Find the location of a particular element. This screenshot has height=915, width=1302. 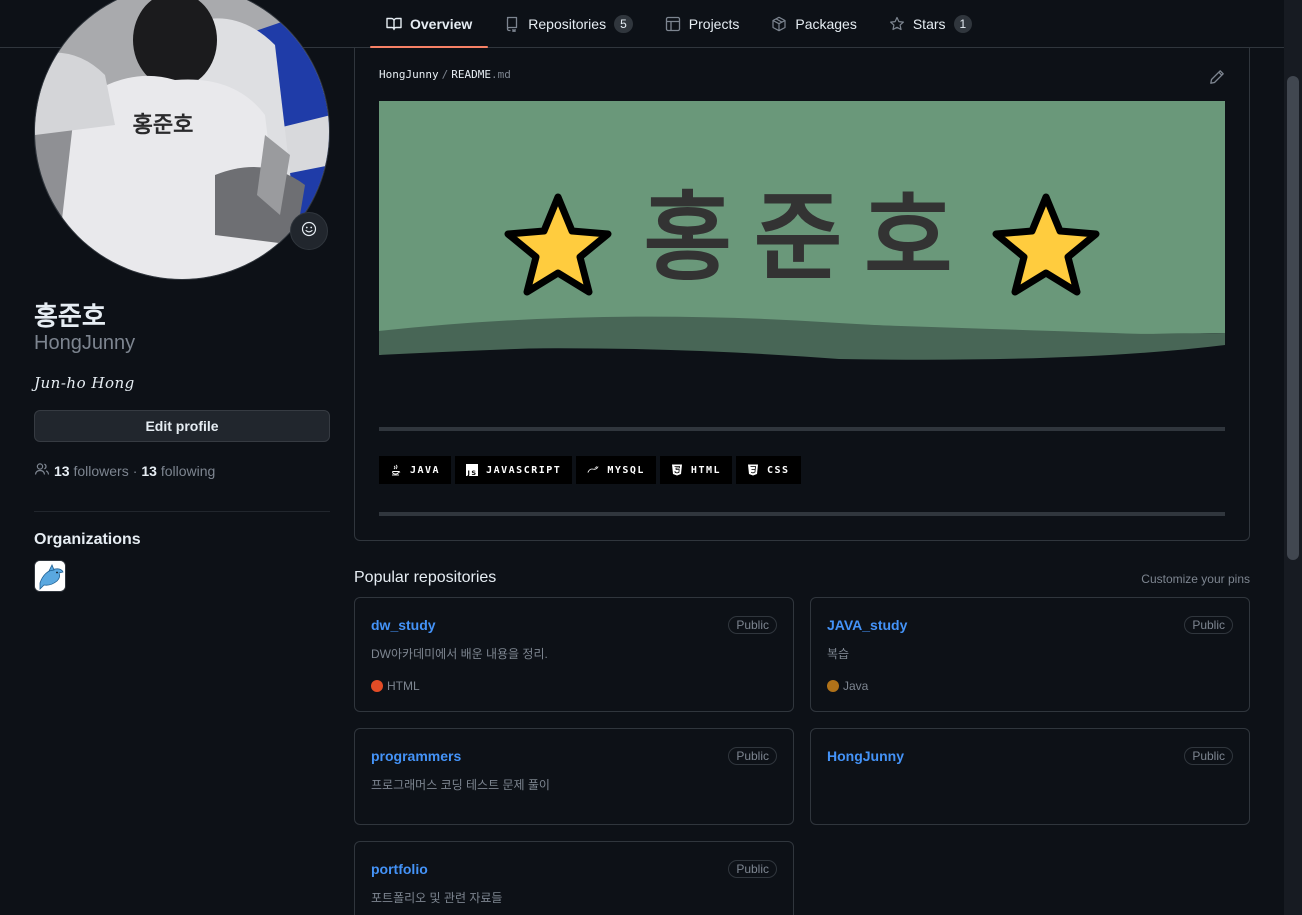

readme-path: HongJunny / README.md is located at coordinates (445, 74).